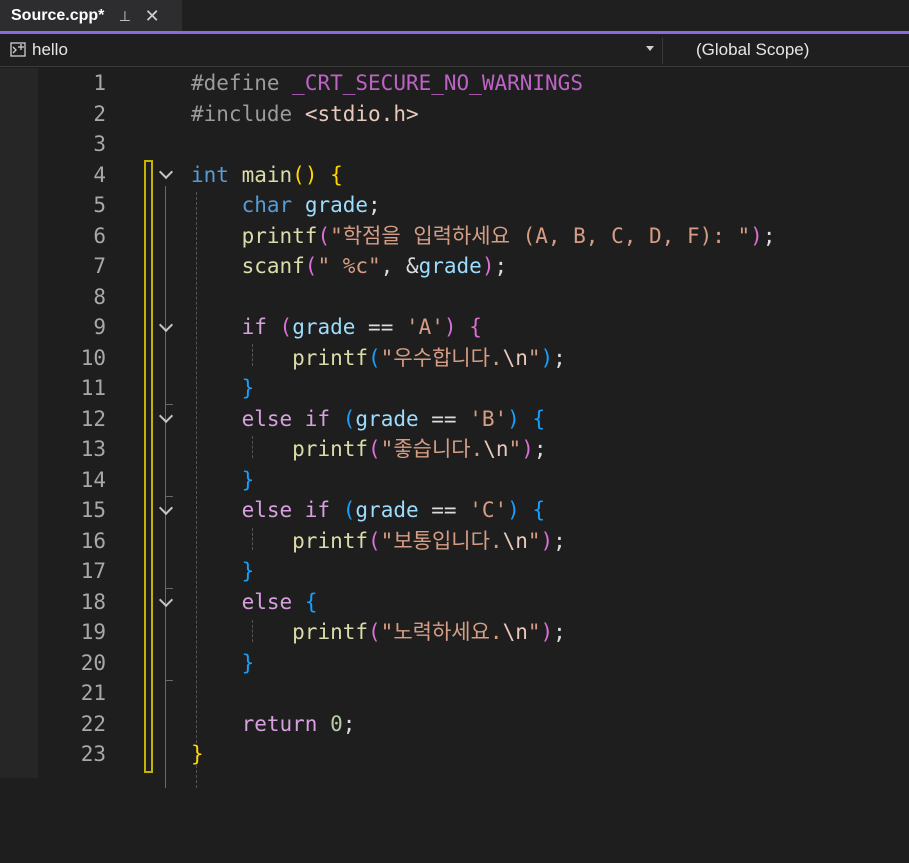 Image resolution: width=909 pixels, height=863 pixels. What do you see at coordinates (93, 510) in the screenshot?
I see `line-number: 15` at bounding box center [93, 510].